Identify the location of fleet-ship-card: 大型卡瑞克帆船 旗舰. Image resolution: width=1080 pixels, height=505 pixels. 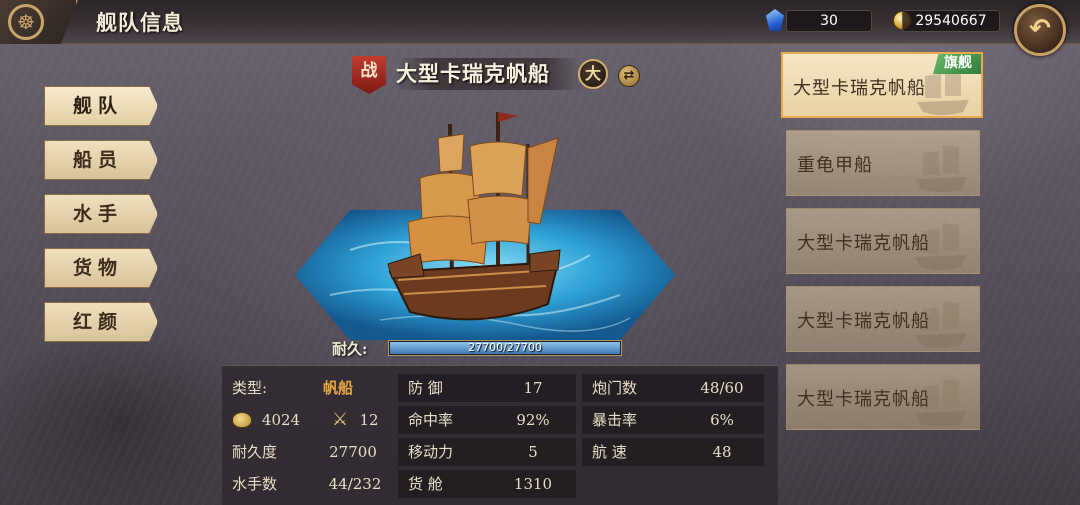
(882, 85).